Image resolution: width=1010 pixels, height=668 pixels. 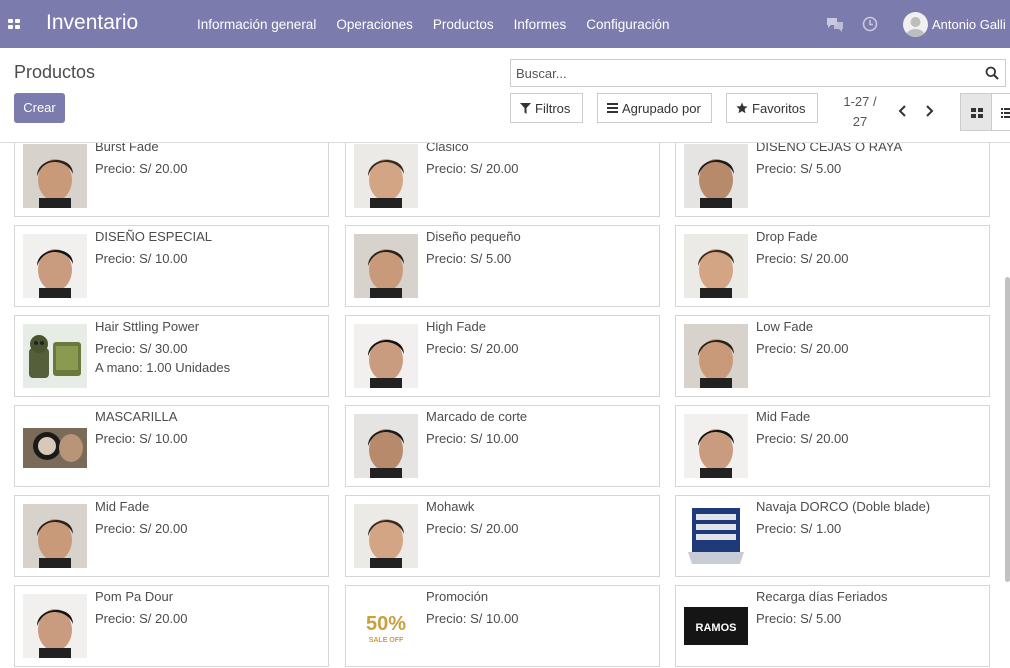 I want to click on pager-previous-icon, so click(x=903, y=111).